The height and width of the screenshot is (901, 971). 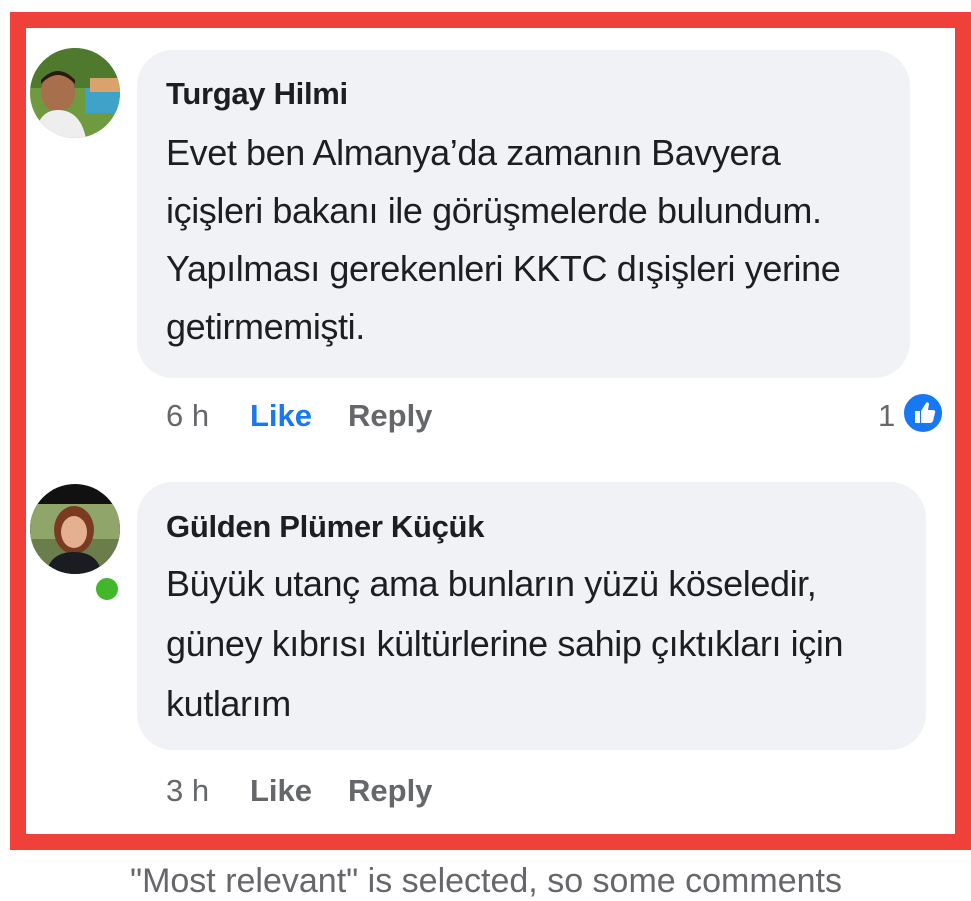 I want to click on comment-timestamp: 6 h, so click(x=188, y=415).